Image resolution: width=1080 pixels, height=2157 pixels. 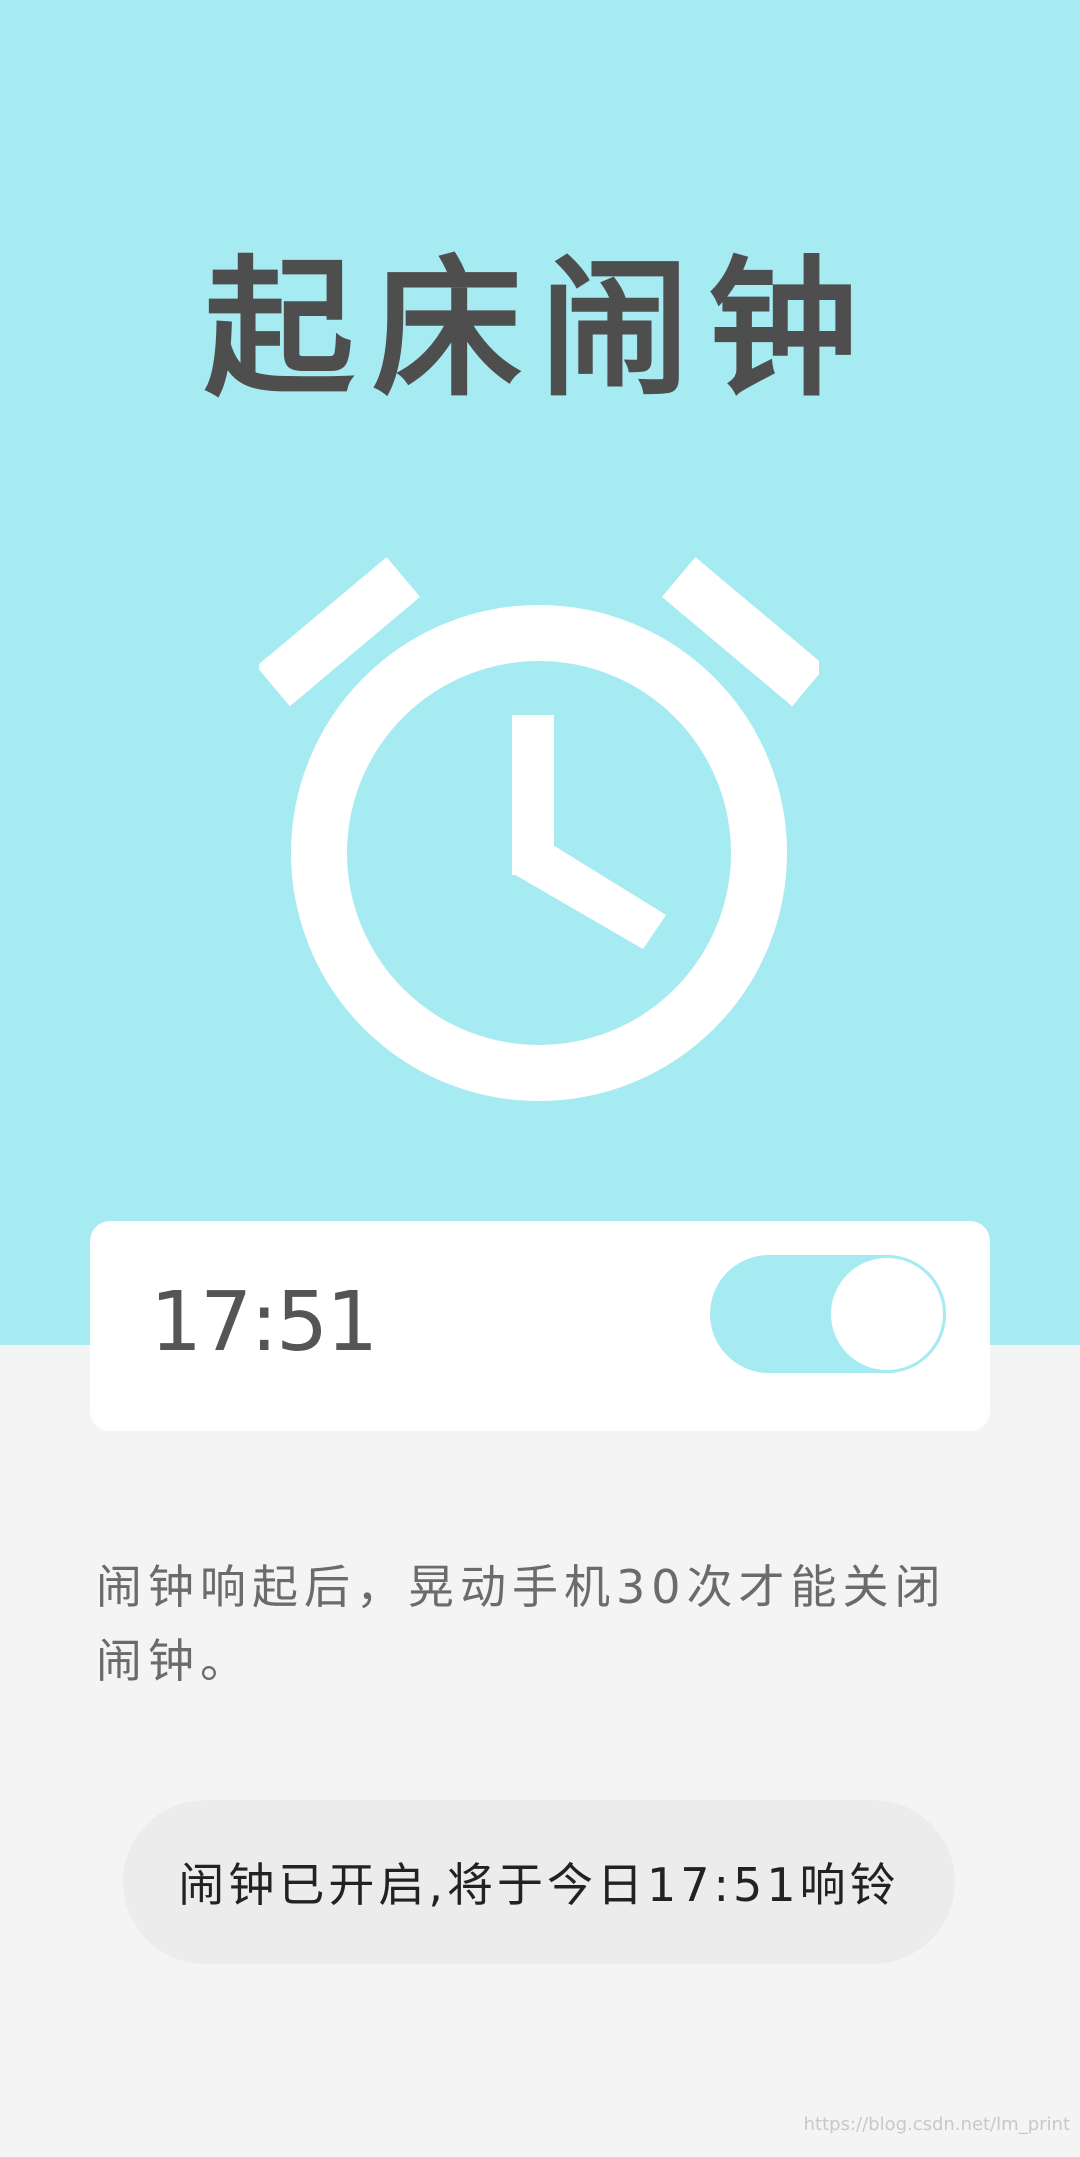 What do you see at coordinates (521, 1624) in the screenshot?
I see `hint-text: 闹钟响起后，晃动手机30次才能关闭闹钟。` at bounding box center [521, 1624].